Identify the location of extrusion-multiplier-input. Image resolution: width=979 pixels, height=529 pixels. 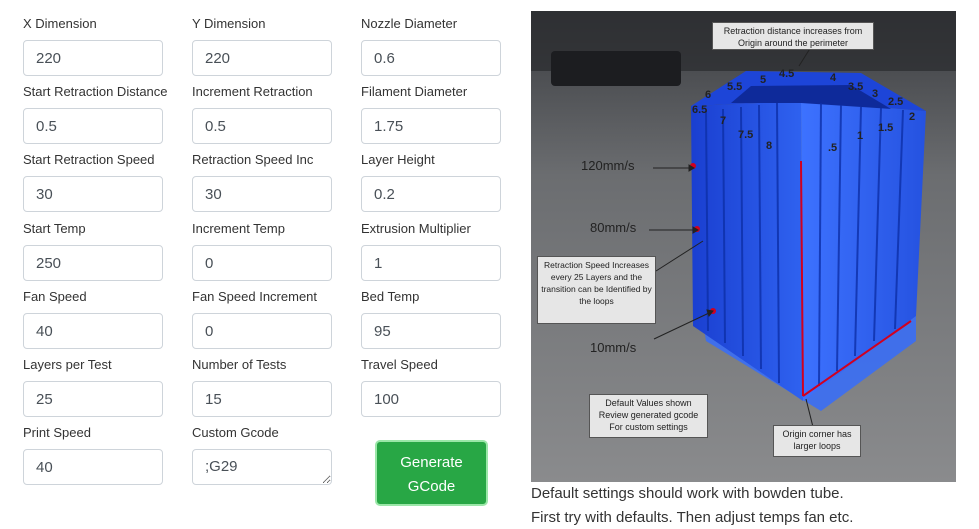
(431, 263).